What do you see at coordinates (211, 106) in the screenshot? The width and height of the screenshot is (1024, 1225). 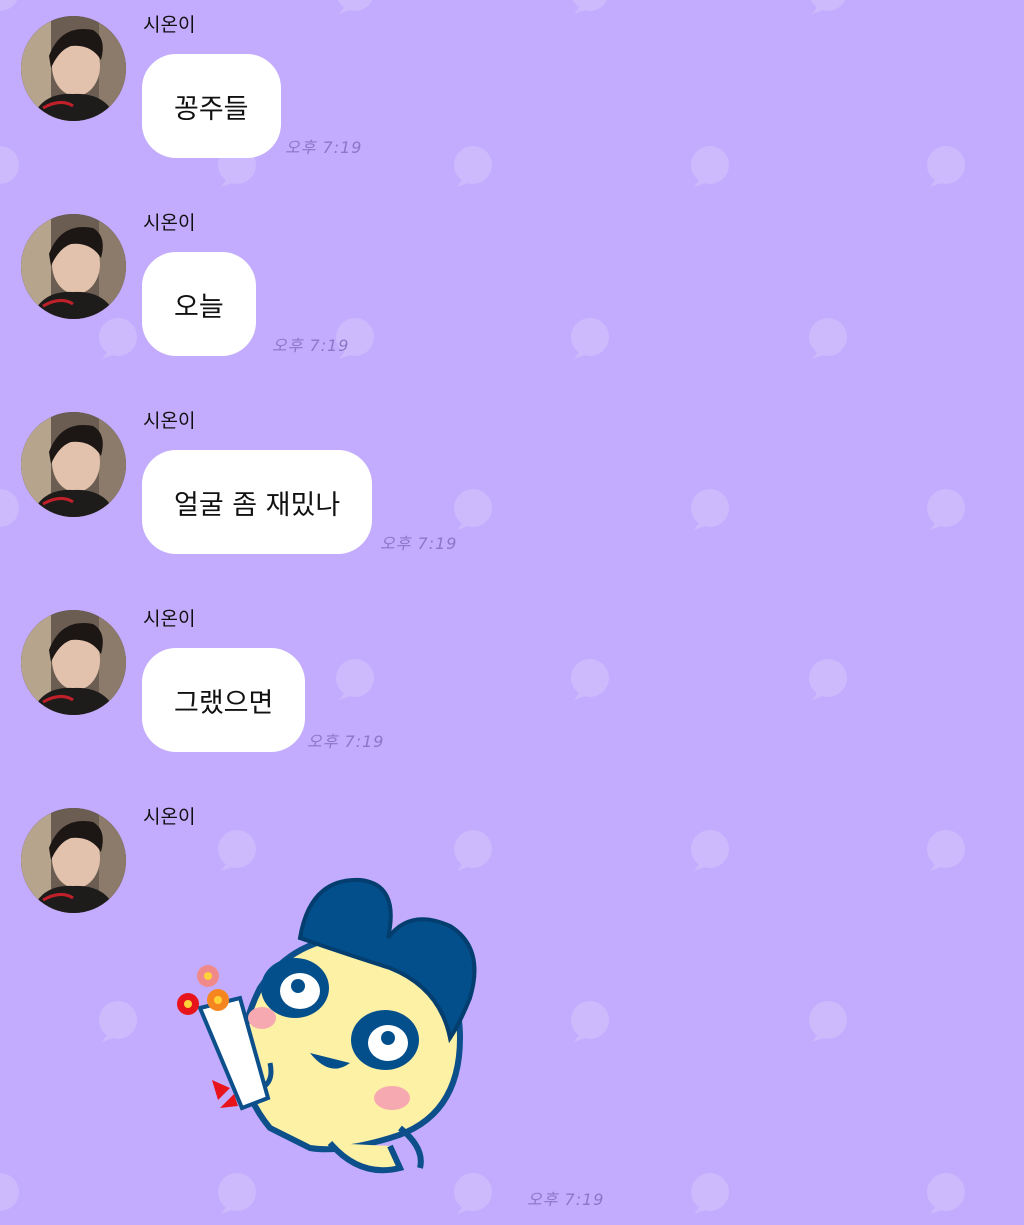 I see `message-bubble: 꽁주들` at bounding box center [211, 106].